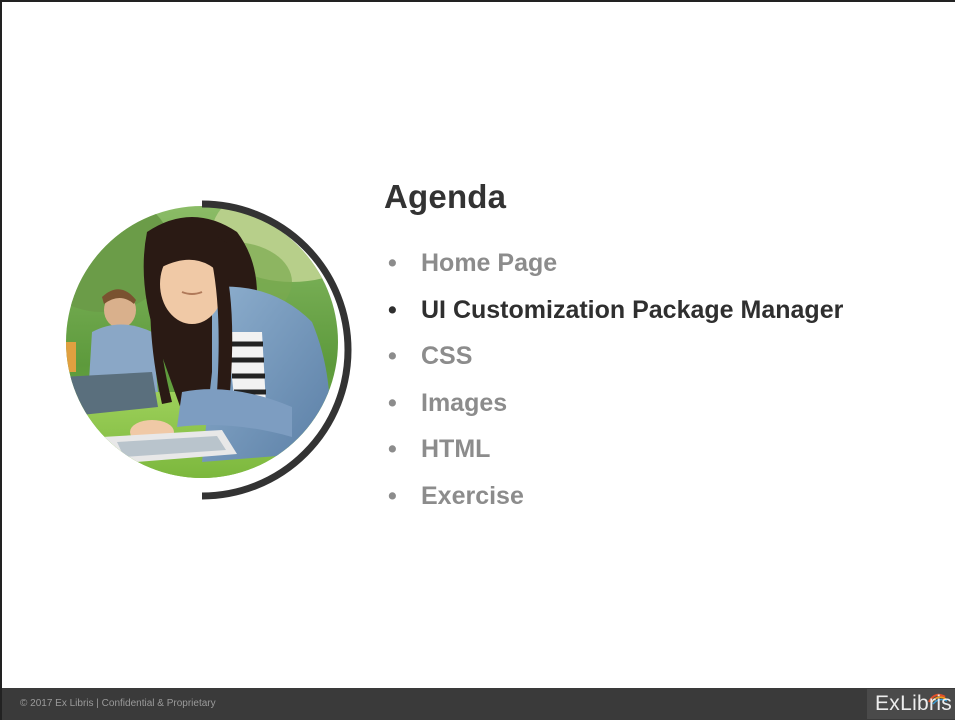  What do you see at coordinates (612, 449) in the screenshot?
I see `agenda-item-html: • HTML` at bounding box center [612, 449].